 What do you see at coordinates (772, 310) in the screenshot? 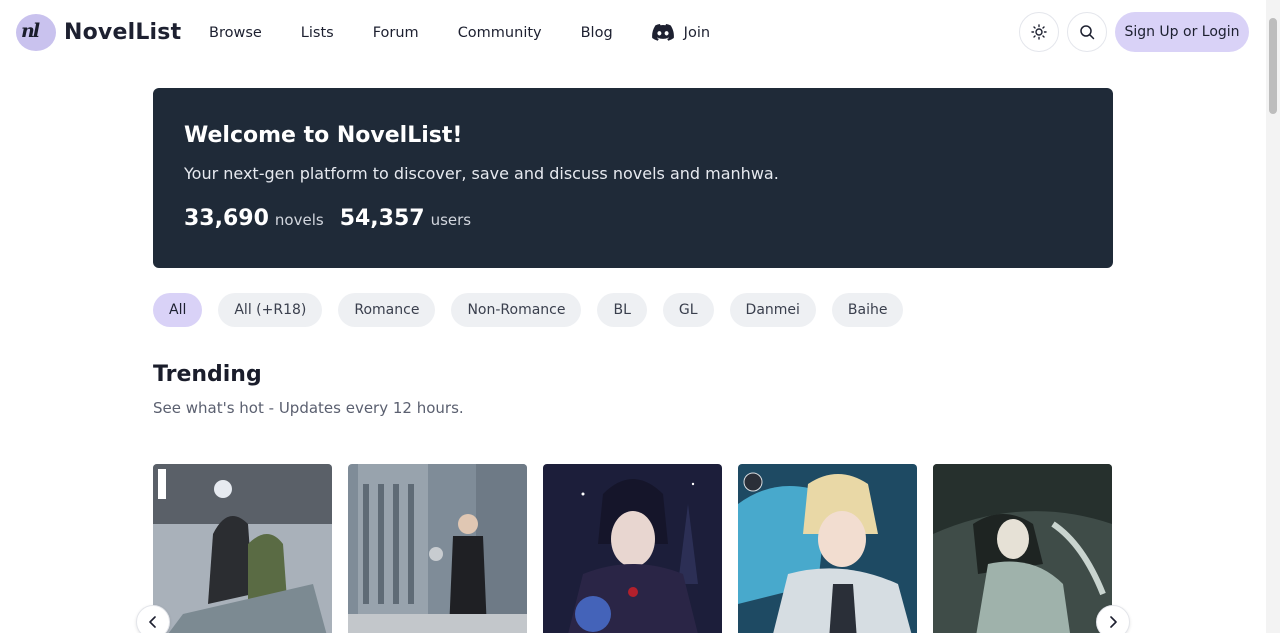
I see `filter-danmei: Danmei` at bounding box center [772, 310].